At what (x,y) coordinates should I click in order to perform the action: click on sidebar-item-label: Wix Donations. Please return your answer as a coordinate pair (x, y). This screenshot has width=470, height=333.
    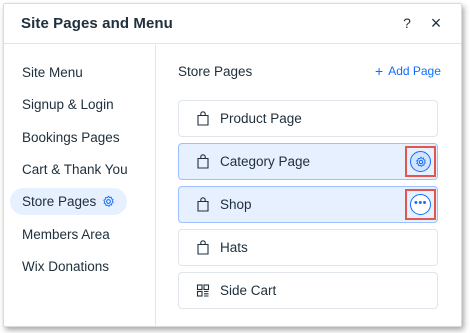
    Looking at the image, I should click on (66, 266).